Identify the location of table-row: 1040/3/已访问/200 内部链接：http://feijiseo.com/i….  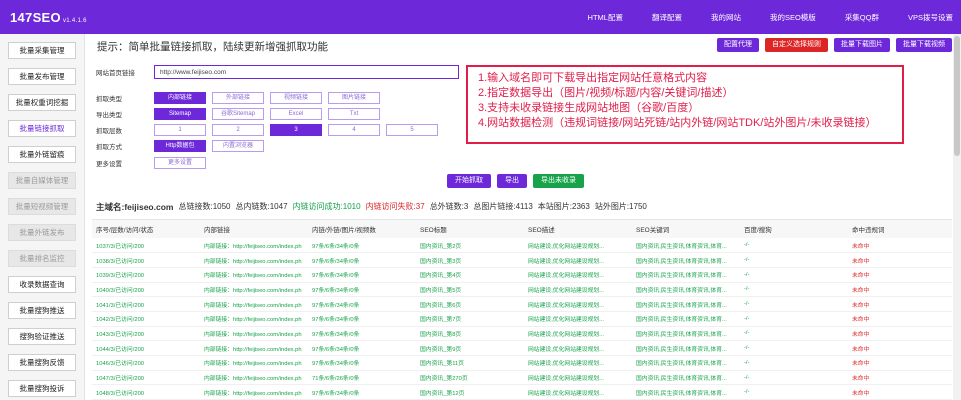
(522, 290).